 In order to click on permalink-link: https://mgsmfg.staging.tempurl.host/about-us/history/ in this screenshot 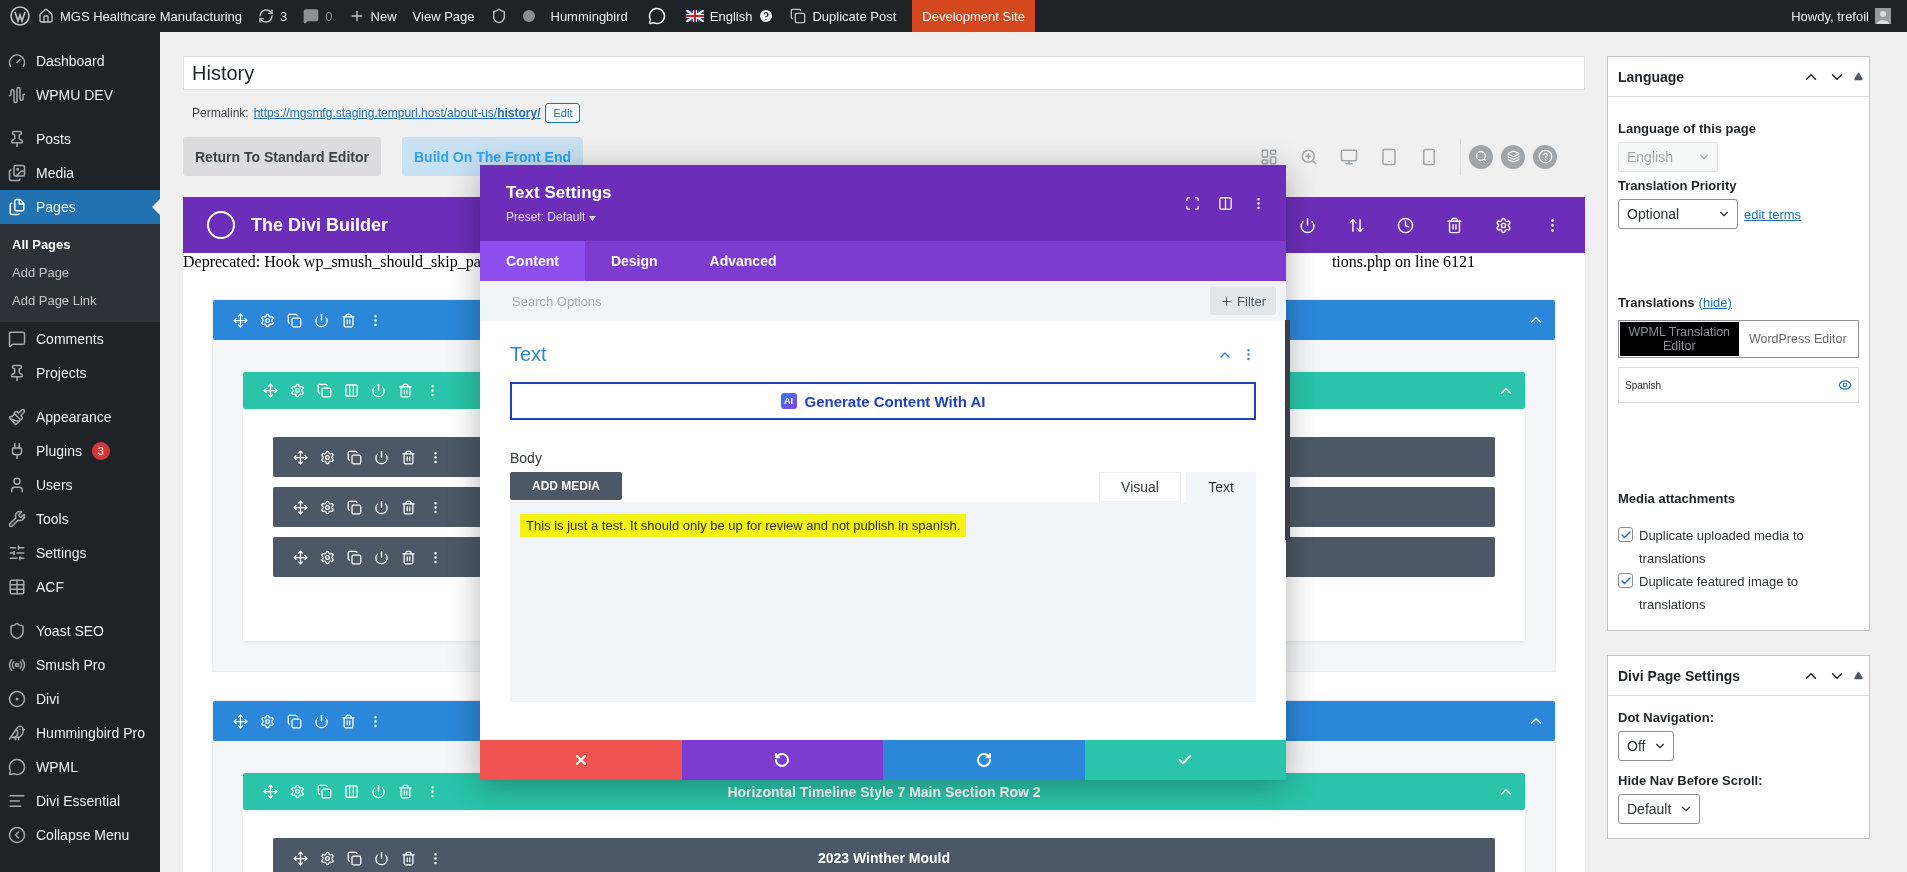, I will do `click(397, 113)`.